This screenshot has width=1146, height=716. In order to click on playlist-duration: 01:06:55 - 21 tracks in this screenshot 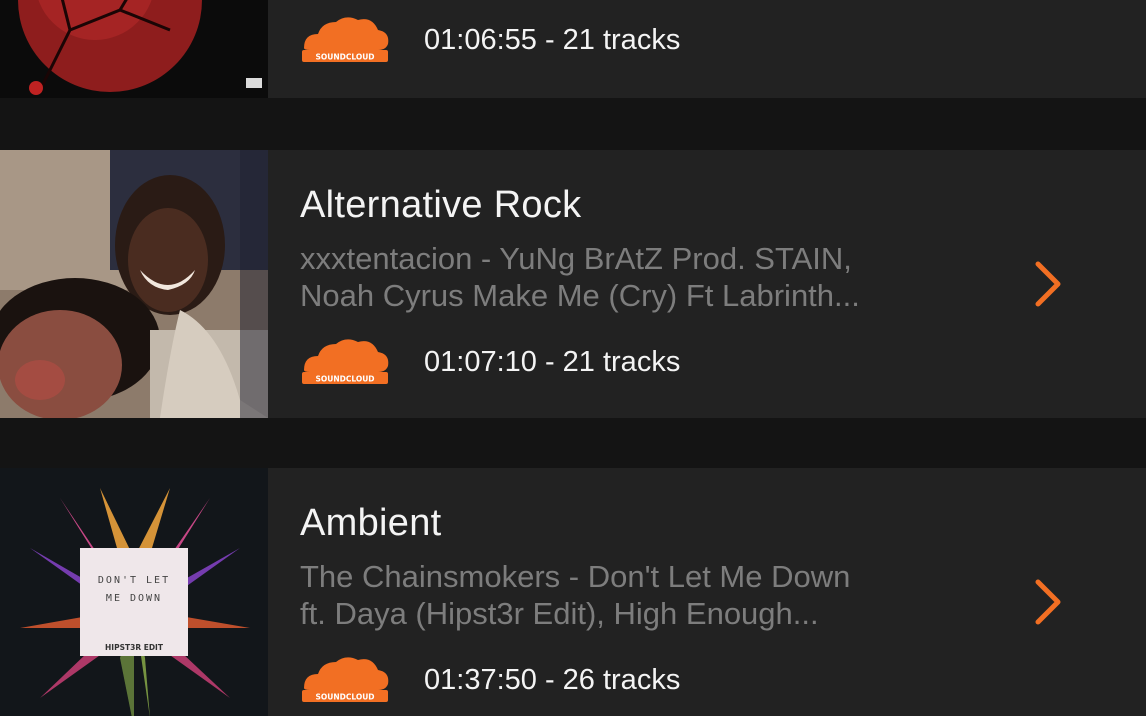, I will do `click(552, 40)`.